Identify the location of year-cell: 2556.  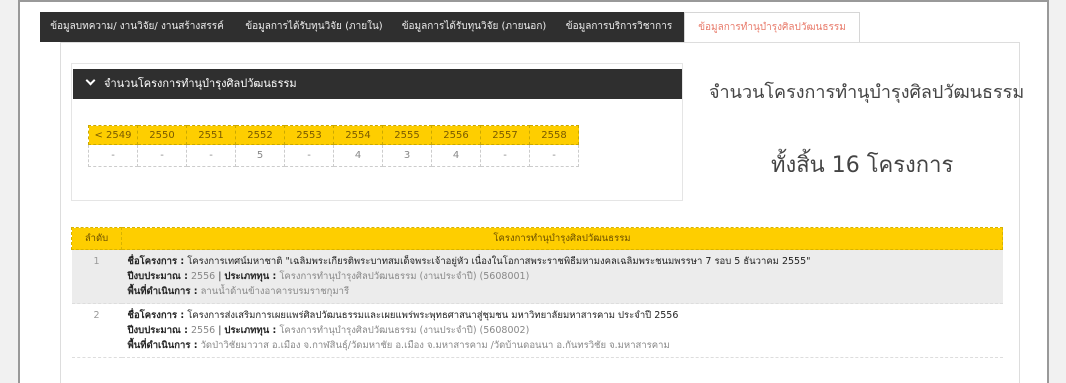
(456, 135).